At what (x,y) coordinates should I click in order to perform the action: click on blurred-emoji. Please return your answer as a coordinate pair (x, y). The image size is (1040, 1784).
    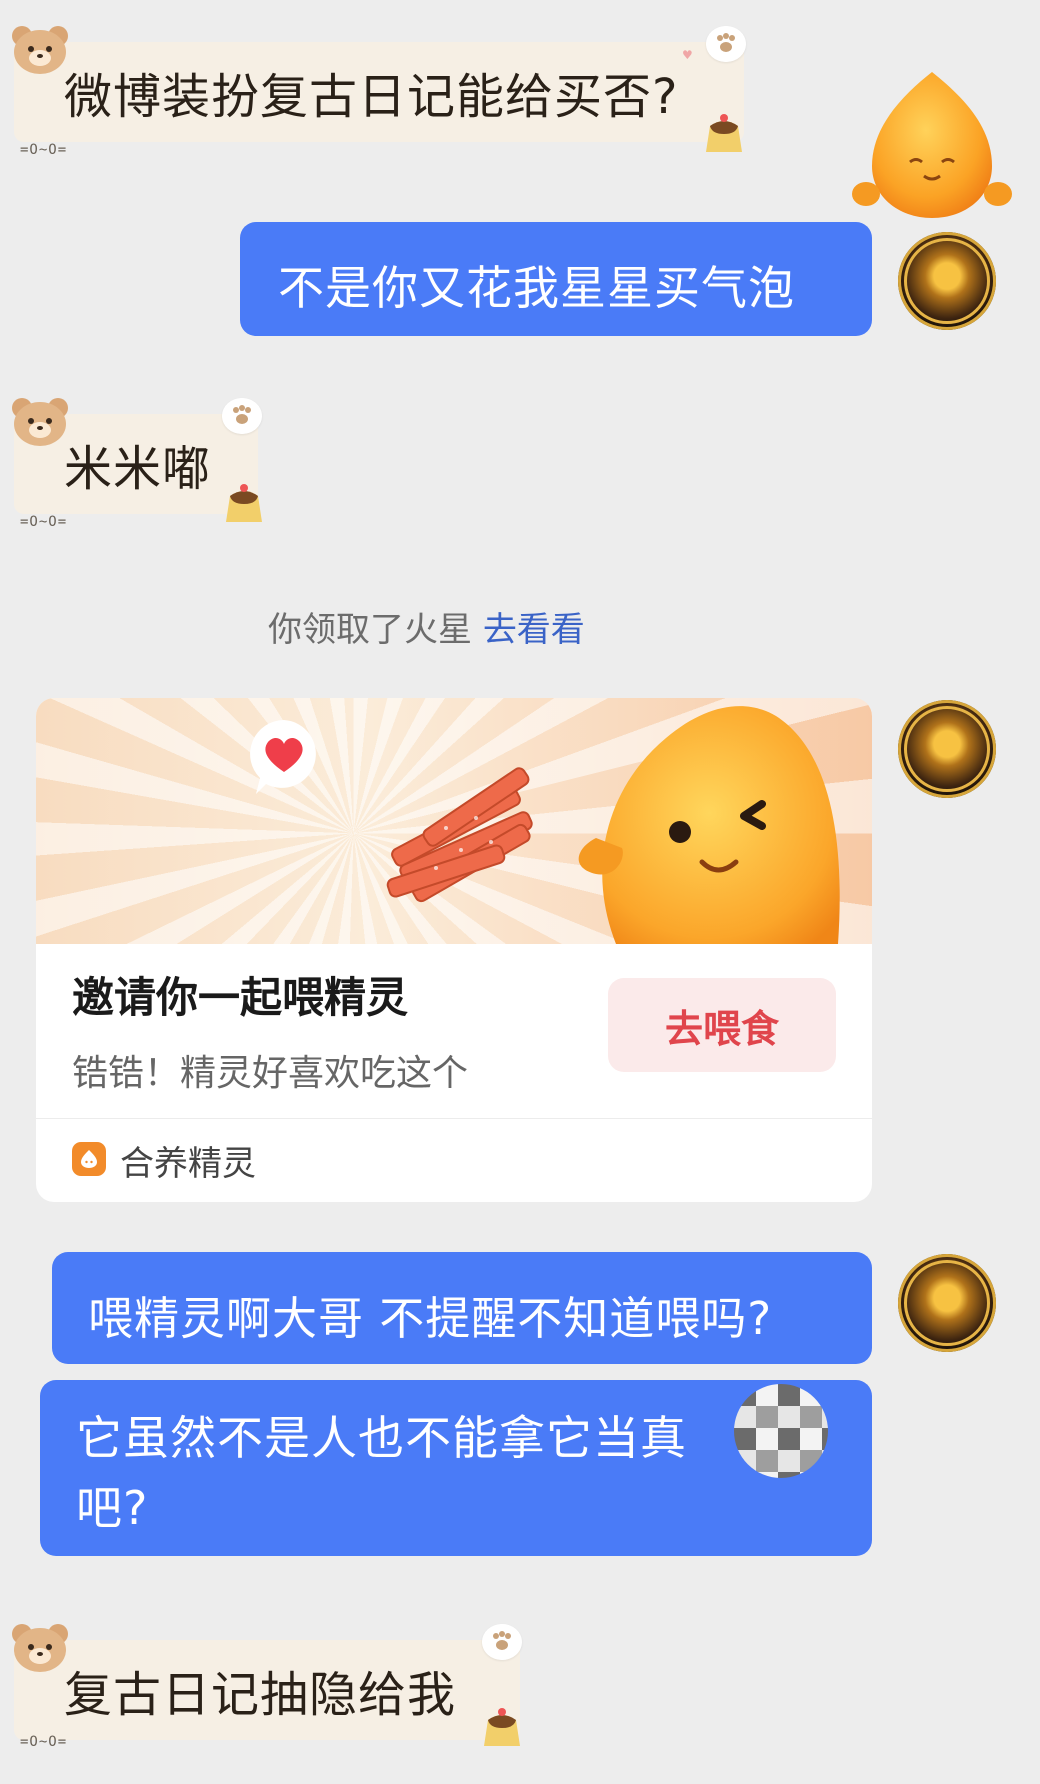
    Looking at the image, I should click on (781, 1431).